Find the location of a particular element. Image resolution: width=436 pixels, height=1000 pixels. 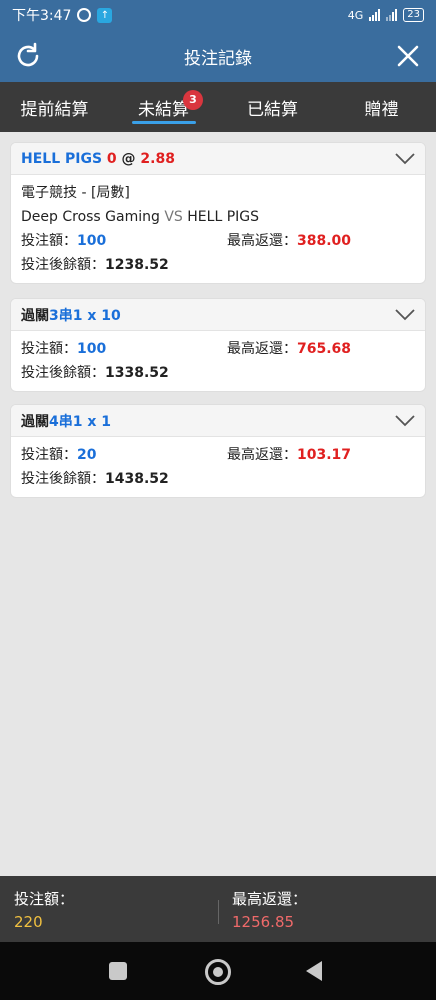

bet-card-body: 投注額：100 最高返還：765.68 投注後餘額：1338.52 is located at coordinates (218, 361).